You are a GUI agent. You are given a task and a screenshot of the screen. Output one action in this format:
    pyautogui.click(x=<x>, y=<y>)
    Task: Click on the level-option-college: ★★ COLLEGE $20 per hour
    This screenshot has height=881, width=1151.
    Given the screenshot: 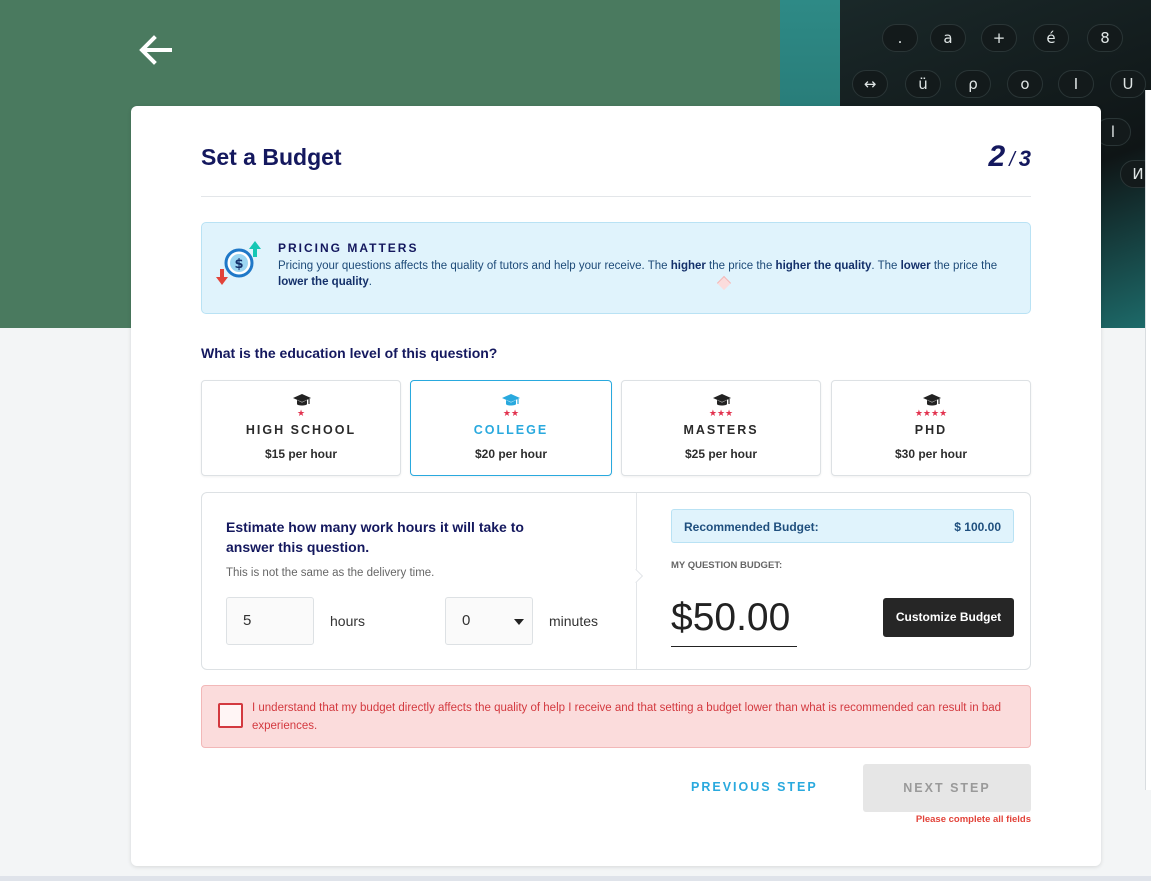 What is the action you would take?
    pyautogui.click(x=511, y=428)
    